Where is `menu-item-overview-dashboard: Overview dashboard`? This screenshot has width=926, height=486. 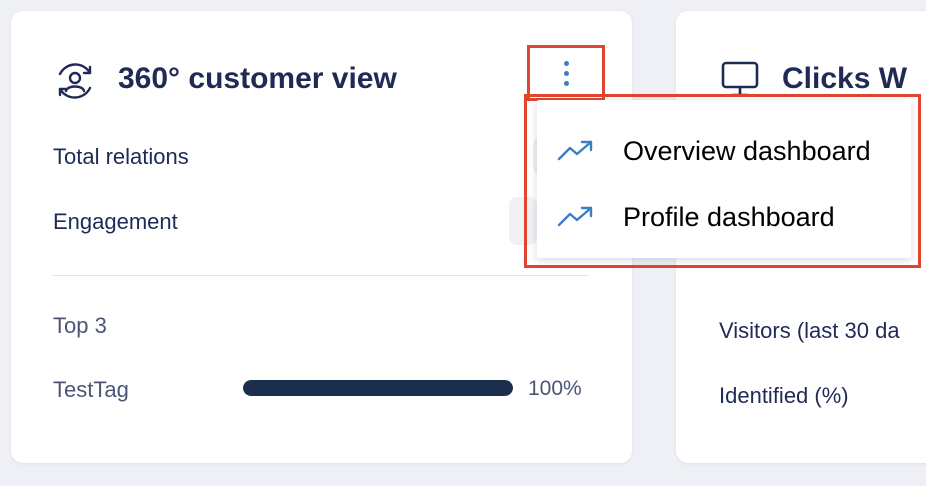
menu-item-overview-dashboard: Overview dashboard is located at coordinates (724, 152).